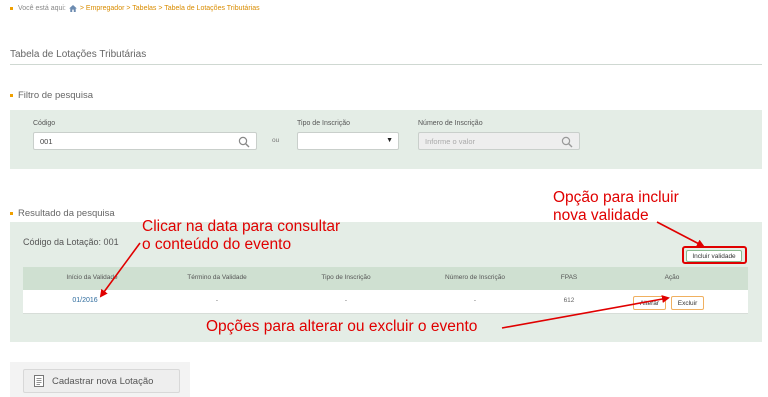  What do you see at coordinates (601, 215) in the screenshot?
I see `annotation-incluir-line2: nova validade` at bounding box center [601, 215].